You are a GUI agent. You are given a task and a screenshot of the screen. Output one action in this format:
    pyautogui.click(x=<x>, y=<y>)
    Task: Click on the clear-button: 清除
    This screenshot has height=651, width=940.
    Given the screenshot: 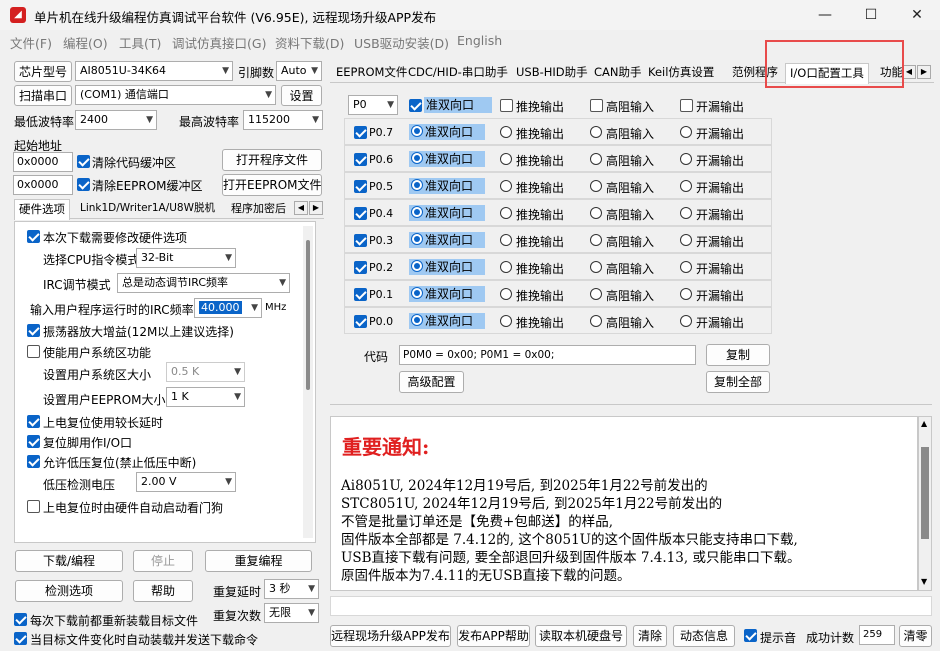 What is the action you would take?
    pyautogui.click(x=650, y=636)
    